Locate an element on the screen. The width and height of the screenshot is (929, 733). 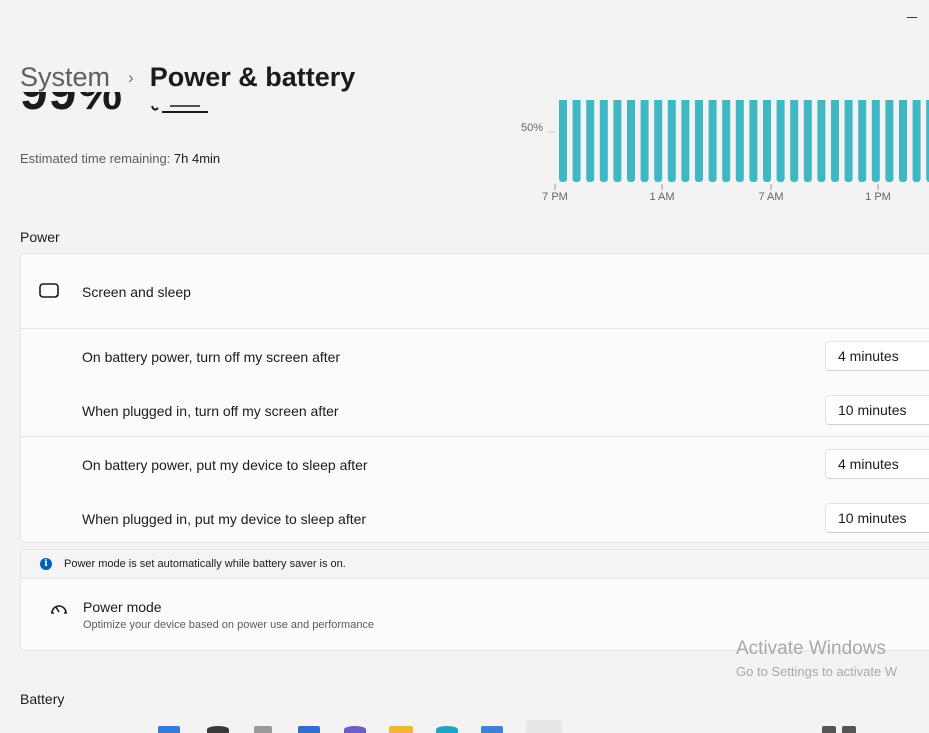
task-view-icon is located at coordinates (263, 729).